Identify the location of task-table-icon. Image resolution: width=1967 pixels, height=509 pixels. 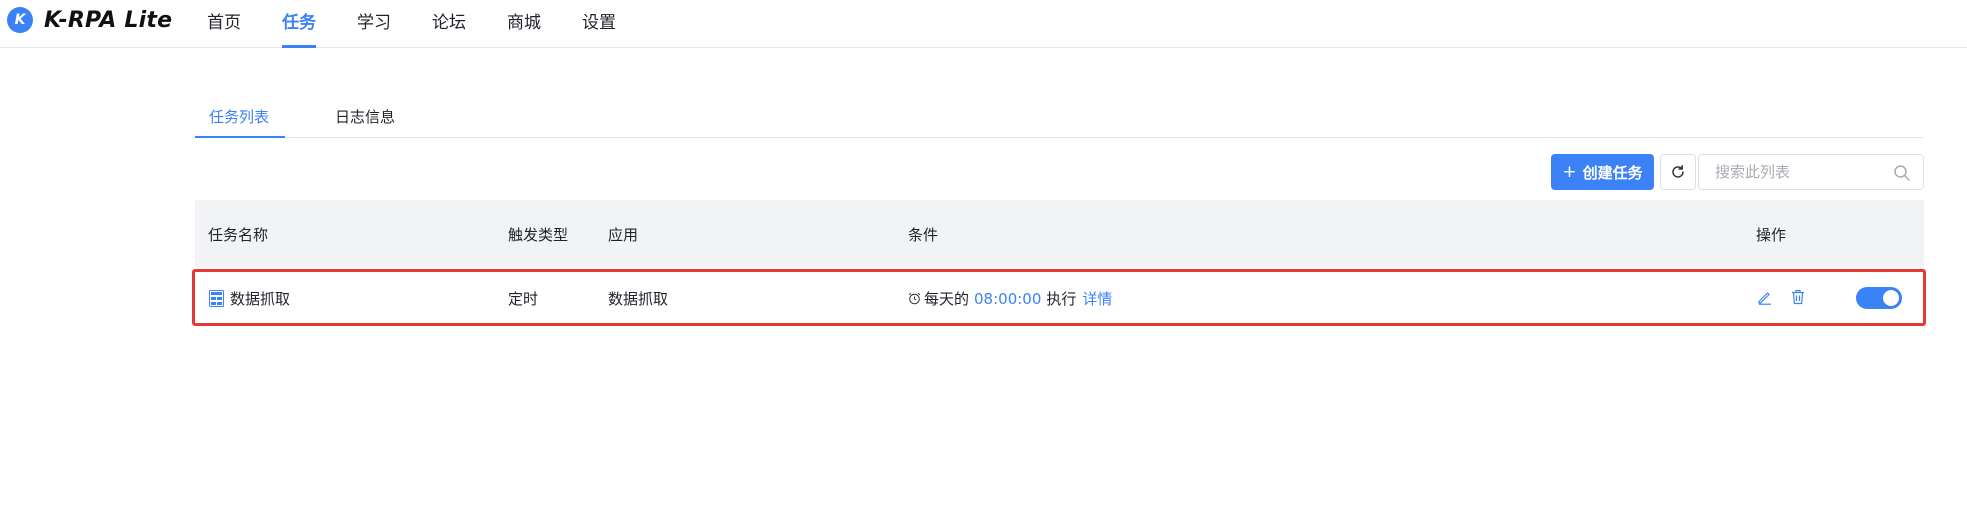
(216, 298).